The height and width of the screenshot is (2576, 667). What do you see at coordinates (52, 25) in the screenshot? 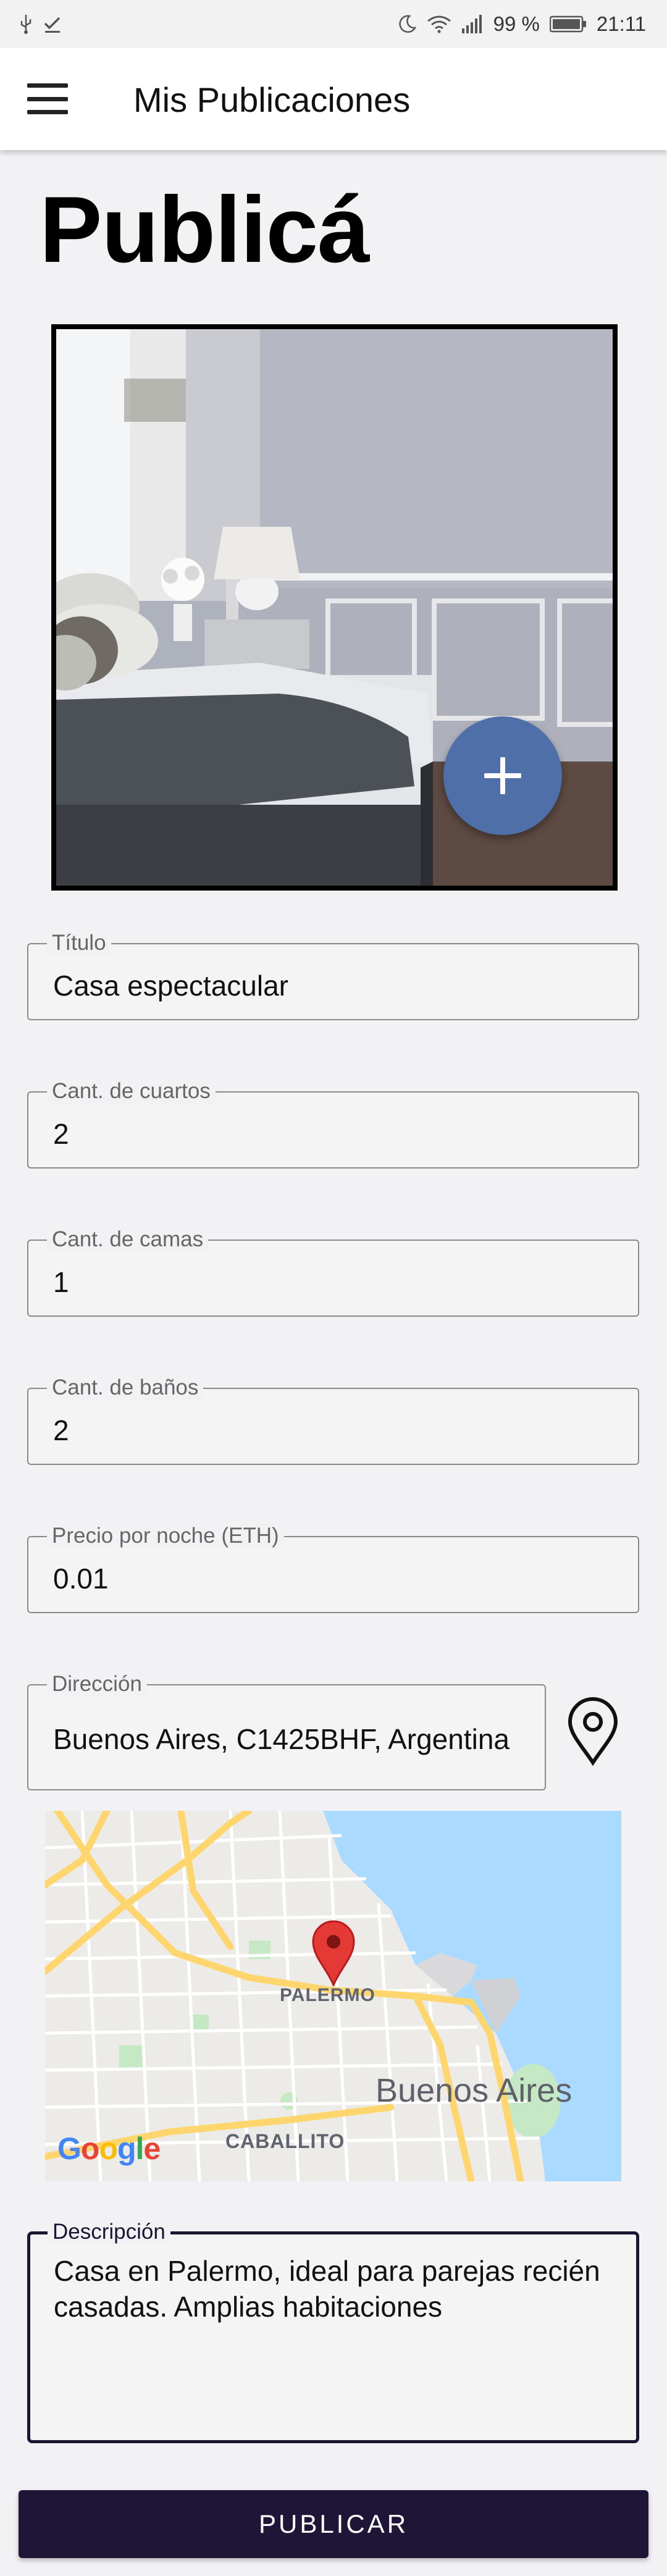
I see `check-download-icon` at bounding box center [52, 25].